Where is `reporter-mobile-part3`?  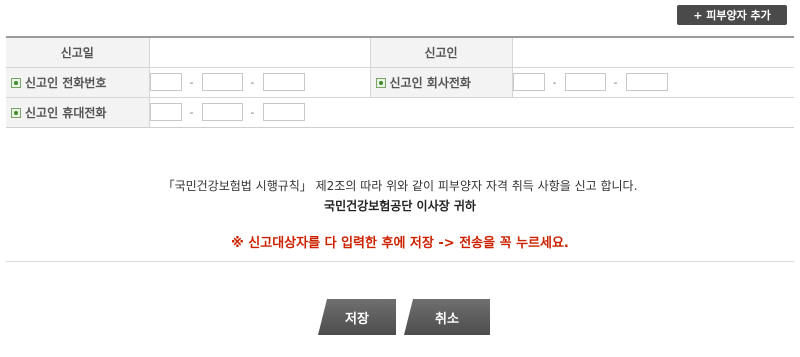
reporter-mobile-part3 is located at coordinates (283, 112).